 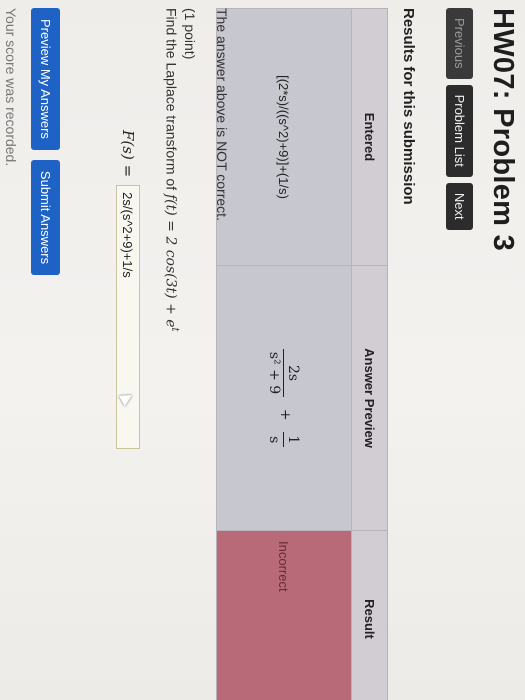 What do you see at coordinates (274, 373) in the screenshot?
I see `fraction-1-denominator: s² + 9` at bounding box center [274, 373].